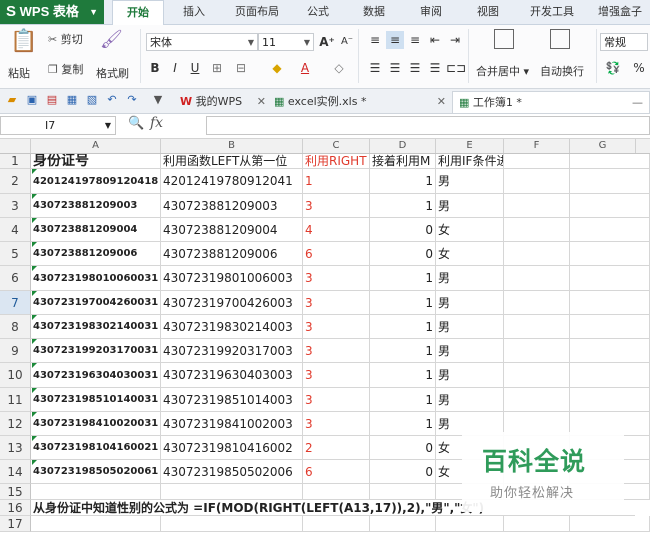 This screenshot has width=650, height=536. What do you see at coordinates (58, 125) in the screenshot?
I see `name-box: I7 ▼` at bounding box center [58, 125].